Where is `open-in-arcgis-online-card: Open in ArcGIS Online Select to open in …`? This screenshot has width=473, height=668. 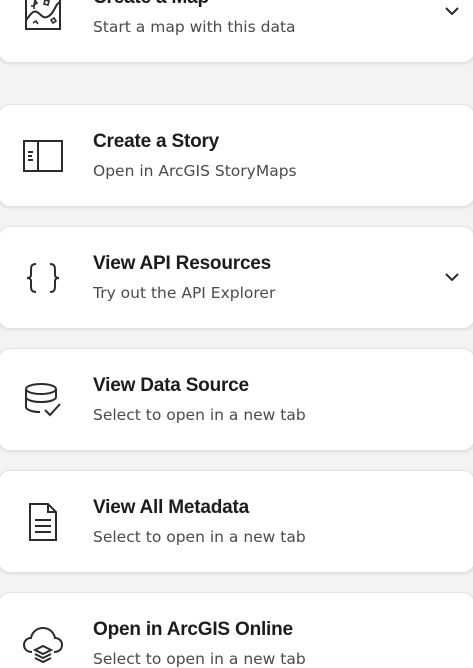 open-in-arcgis-online-card: Open in ArcGIS Online Select to open in … is located at coordinates (236, 630).